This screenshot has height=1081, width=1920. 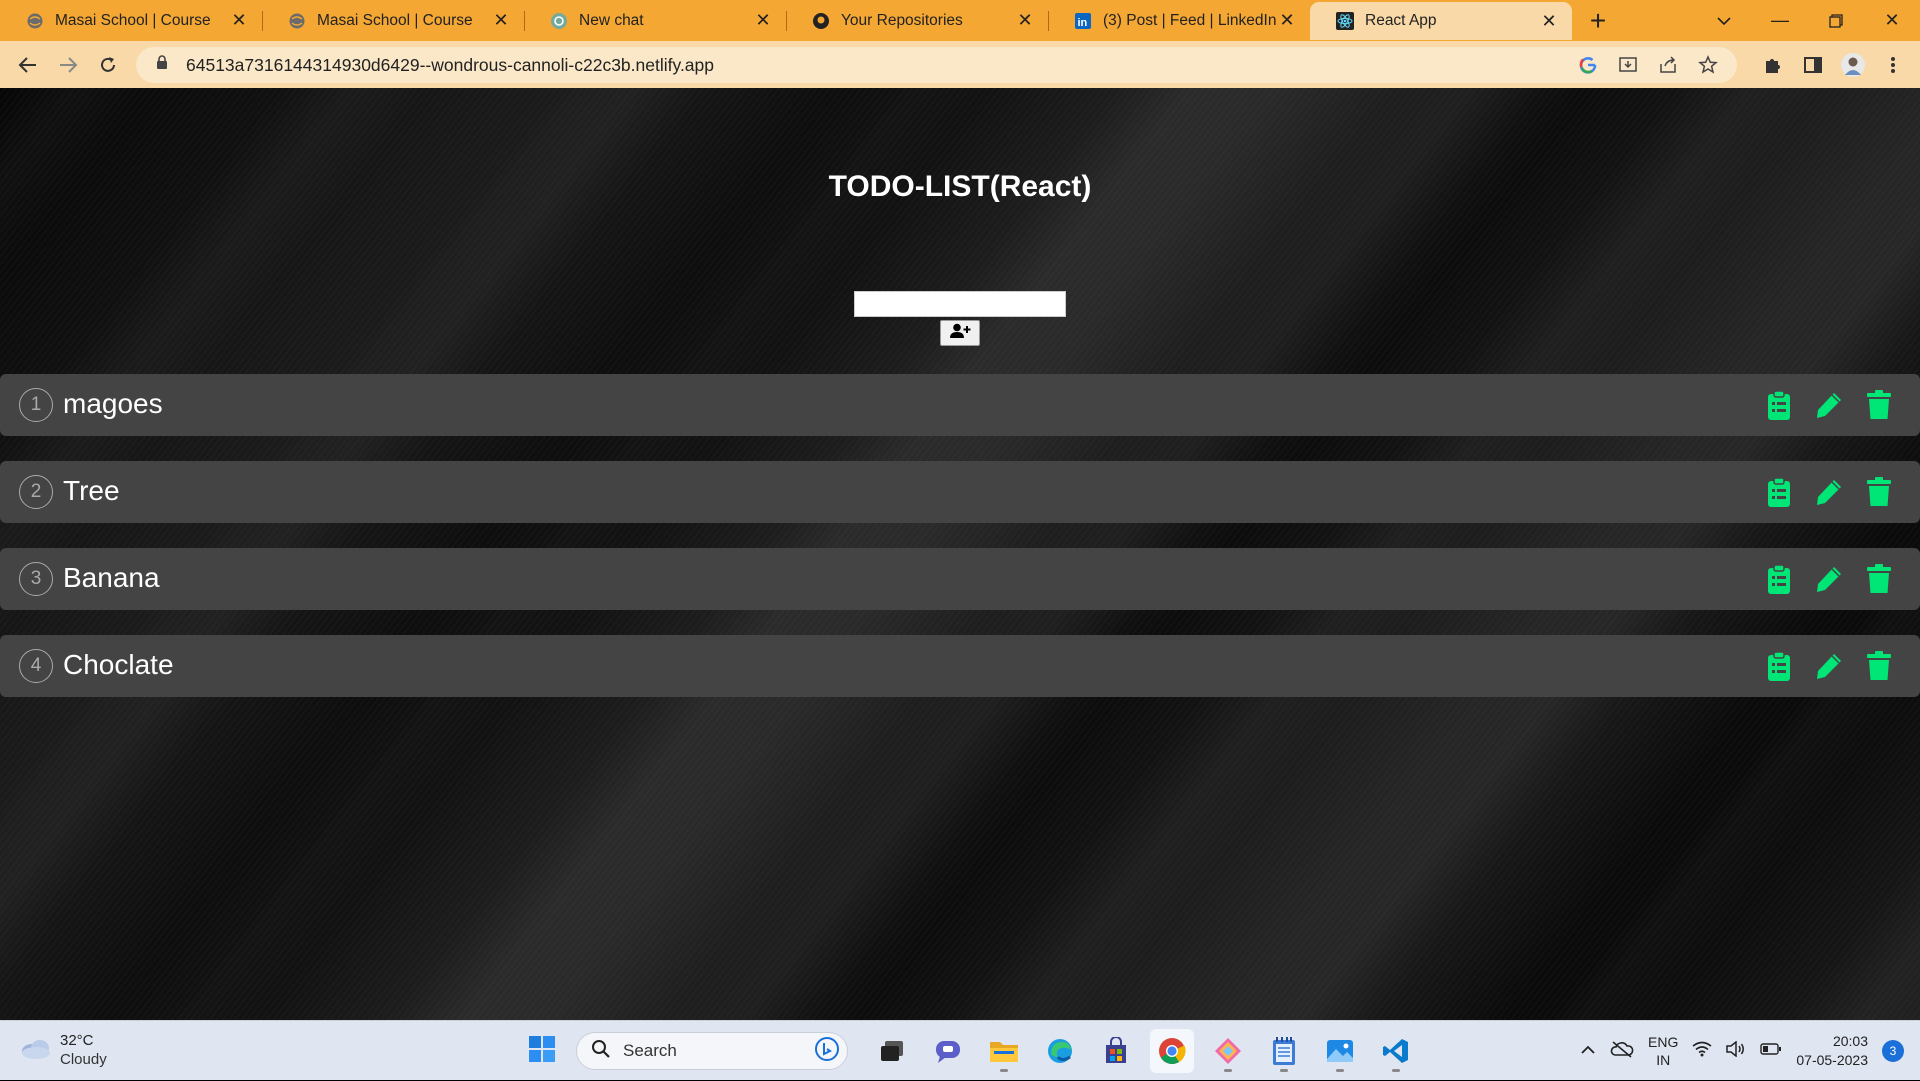 What do you see at coordinates (960, 666) in the screenshot?
I see `todo-item: 4 Choclate` at bounding box center [960, 666].